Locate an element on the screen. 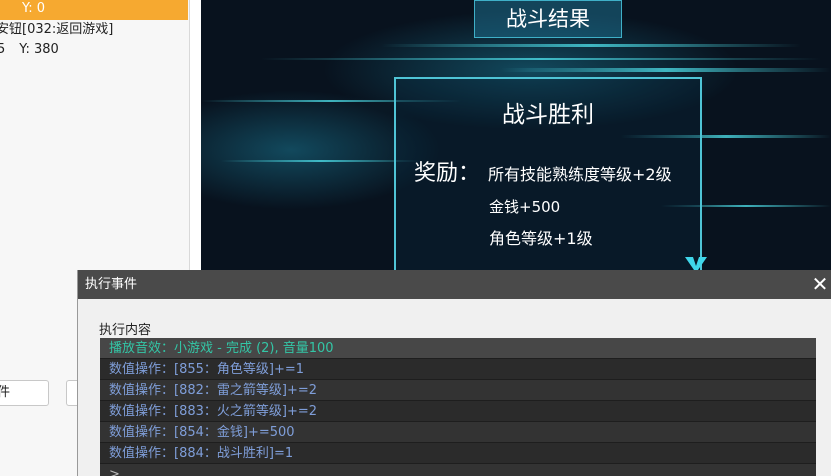  list-item: 安钮[032:返回游戏] is located at coordinates (56, 30).